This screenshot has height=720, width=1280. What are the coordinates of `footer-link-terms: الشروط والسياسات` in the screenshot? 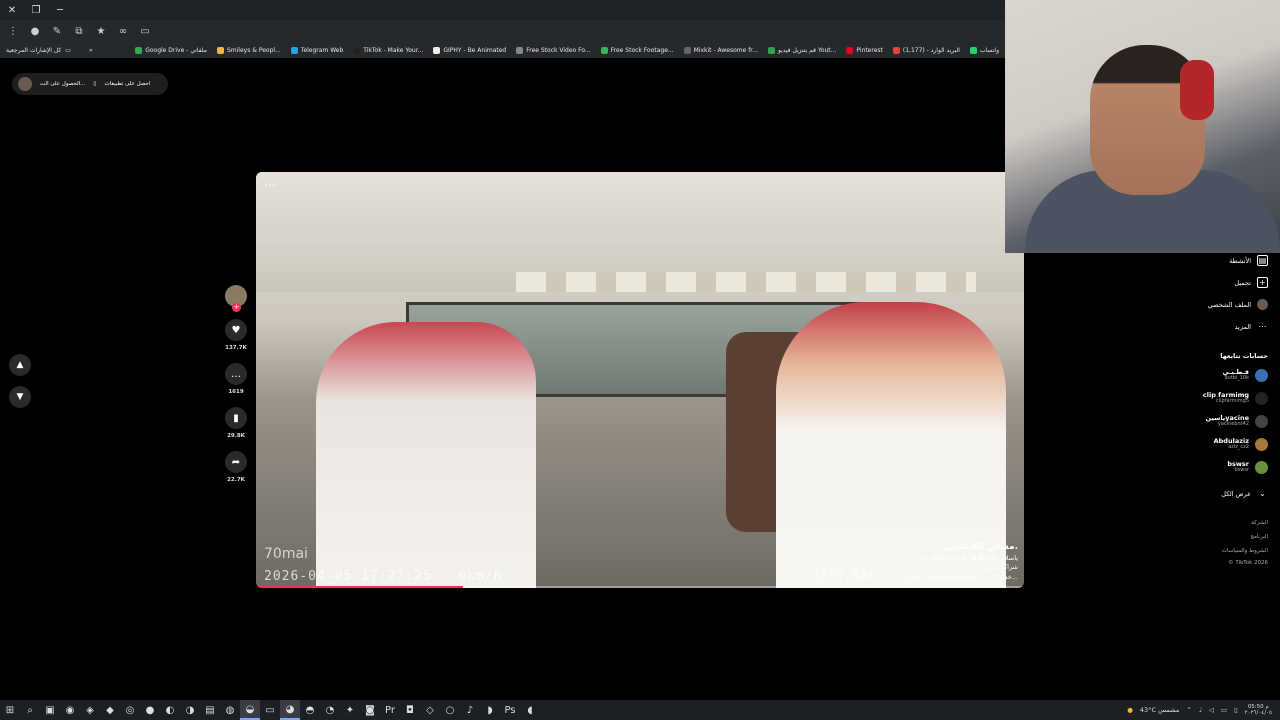 It's located at (1245, 551).